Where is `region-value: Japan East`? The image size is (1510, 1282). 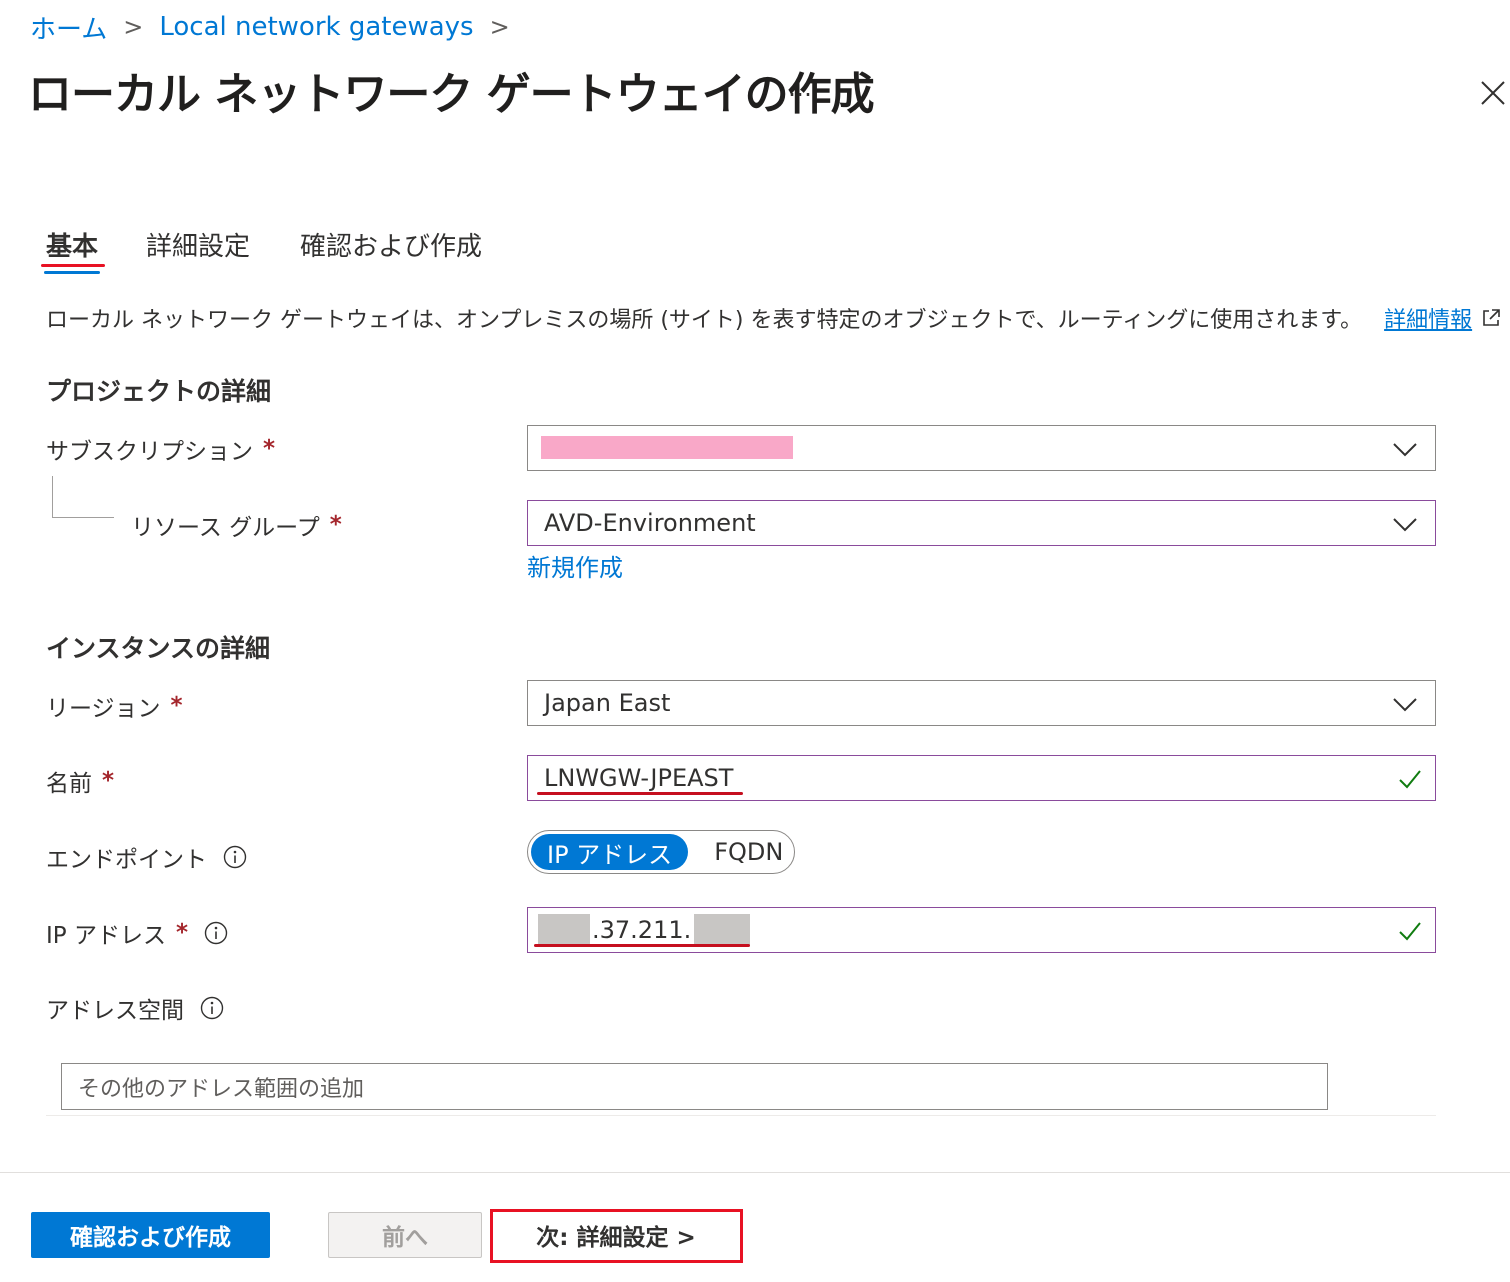
region-value: Japan East is located at coordinates (607, 703).